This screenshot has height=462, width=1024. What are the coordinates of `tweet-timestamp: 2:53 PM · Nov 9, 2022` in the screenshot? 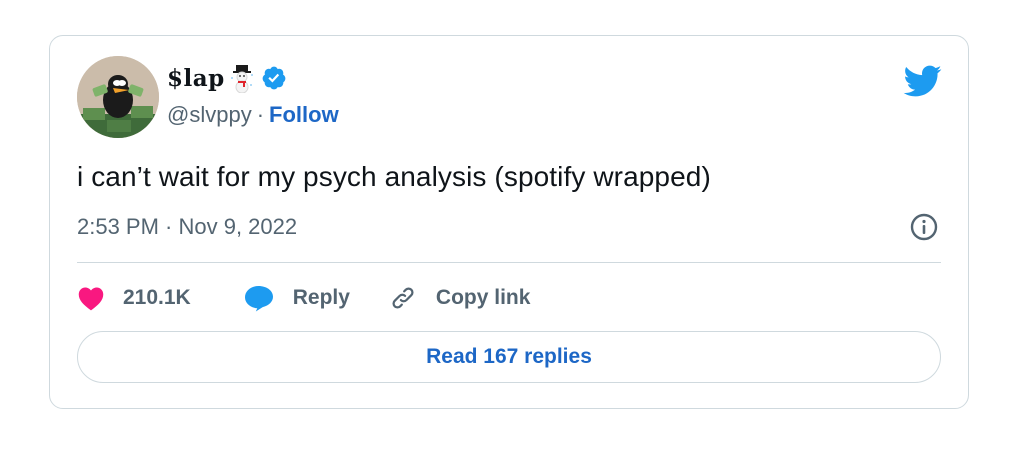 It's located at (187, 227).